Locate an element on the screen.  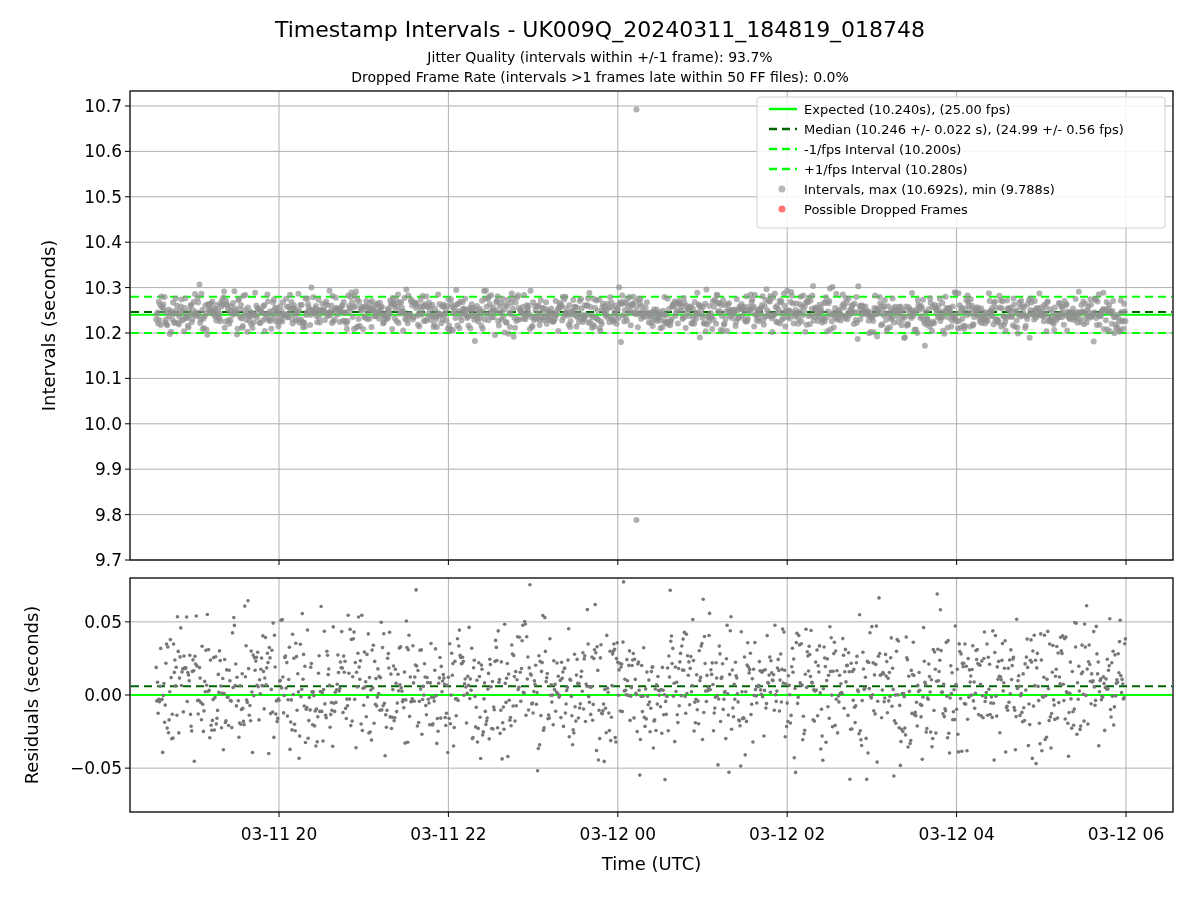
tick-label: 10.5 is located at coordinates (103, 196).